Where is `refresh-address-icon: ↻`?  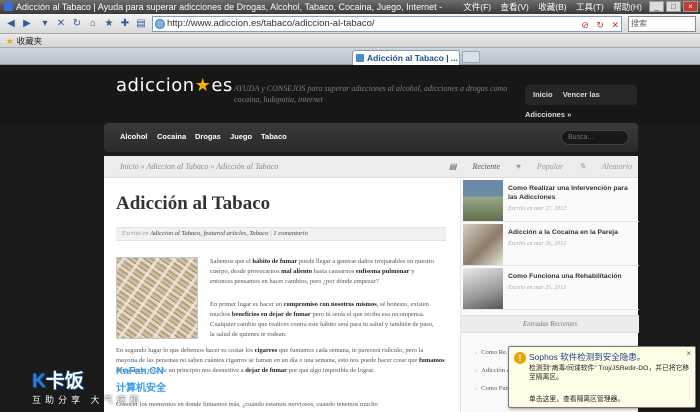
refresh-address-icon: ↻ is located at coordinates (600, 25).